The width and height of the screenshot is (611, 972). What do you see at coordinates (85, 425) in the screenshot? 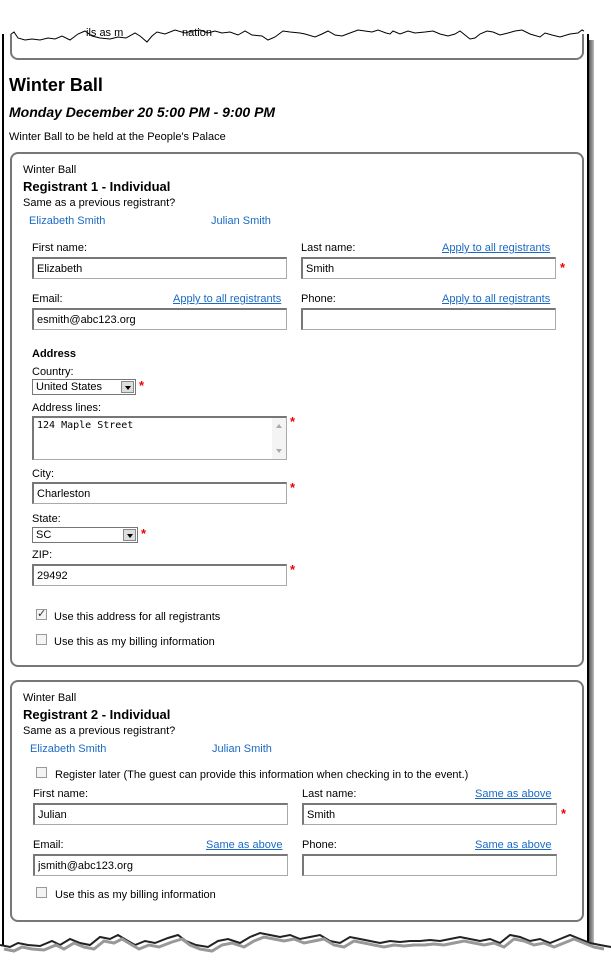
I see `address-lines-value: 124 Maple Street` at bounding box center [85, 425].